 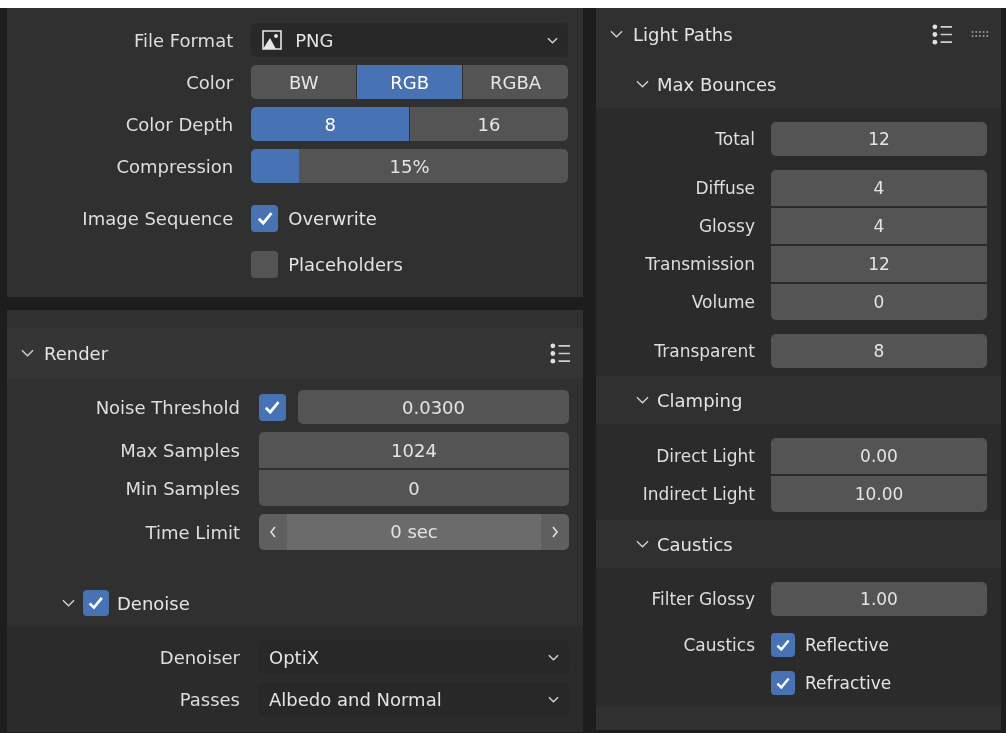 I want to click on checkbox-label: Overwrite, so click(x=332, y=218).